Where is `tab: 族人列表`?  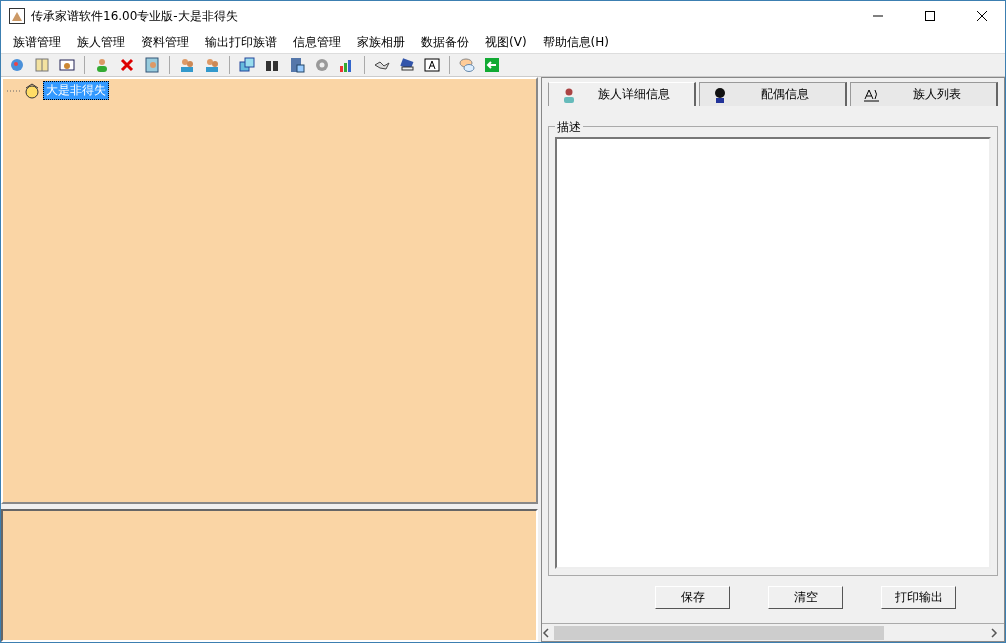 tab: 族人列表 is located at coordinates (924, 94).